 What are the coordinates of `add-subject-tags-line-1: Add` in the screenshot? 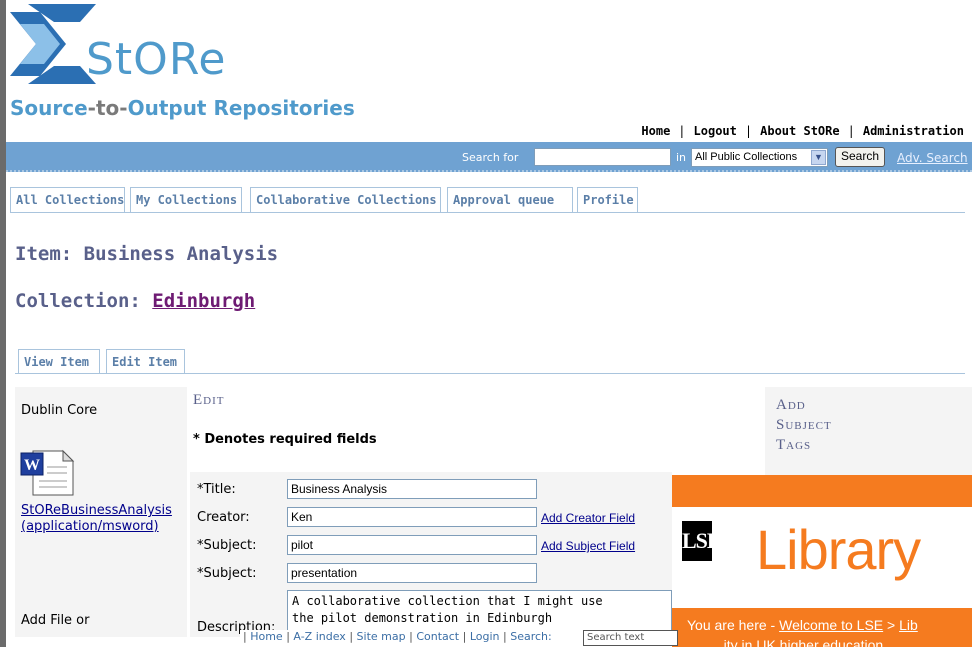 It's located at (791, 405).